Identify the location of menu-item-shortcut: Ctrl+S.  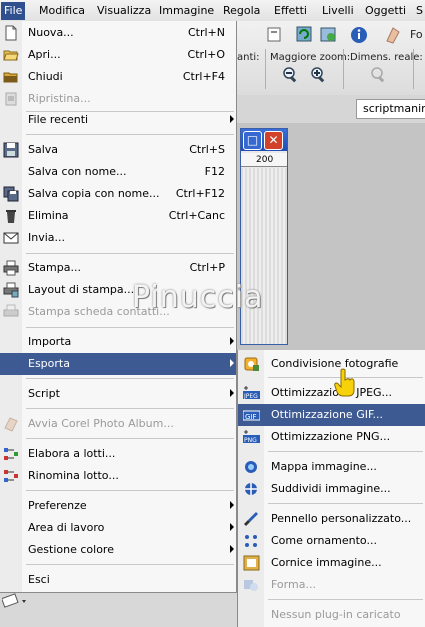
(207, 149).